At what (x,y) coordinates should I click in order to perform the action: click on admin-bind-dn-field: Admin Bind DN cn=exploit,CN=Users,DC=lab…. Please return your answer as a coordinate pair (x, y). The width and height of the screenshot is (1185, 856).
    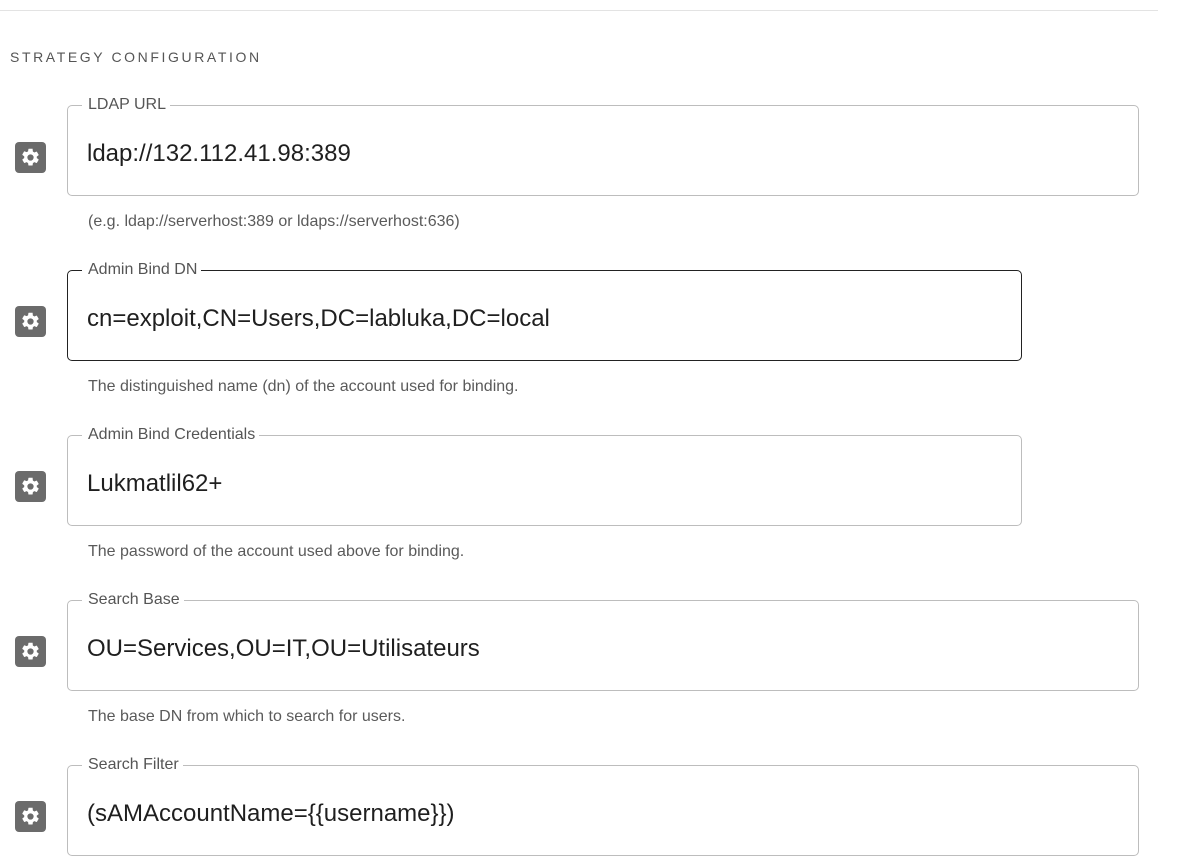
    Looking at the image, I should click on (544, 311).